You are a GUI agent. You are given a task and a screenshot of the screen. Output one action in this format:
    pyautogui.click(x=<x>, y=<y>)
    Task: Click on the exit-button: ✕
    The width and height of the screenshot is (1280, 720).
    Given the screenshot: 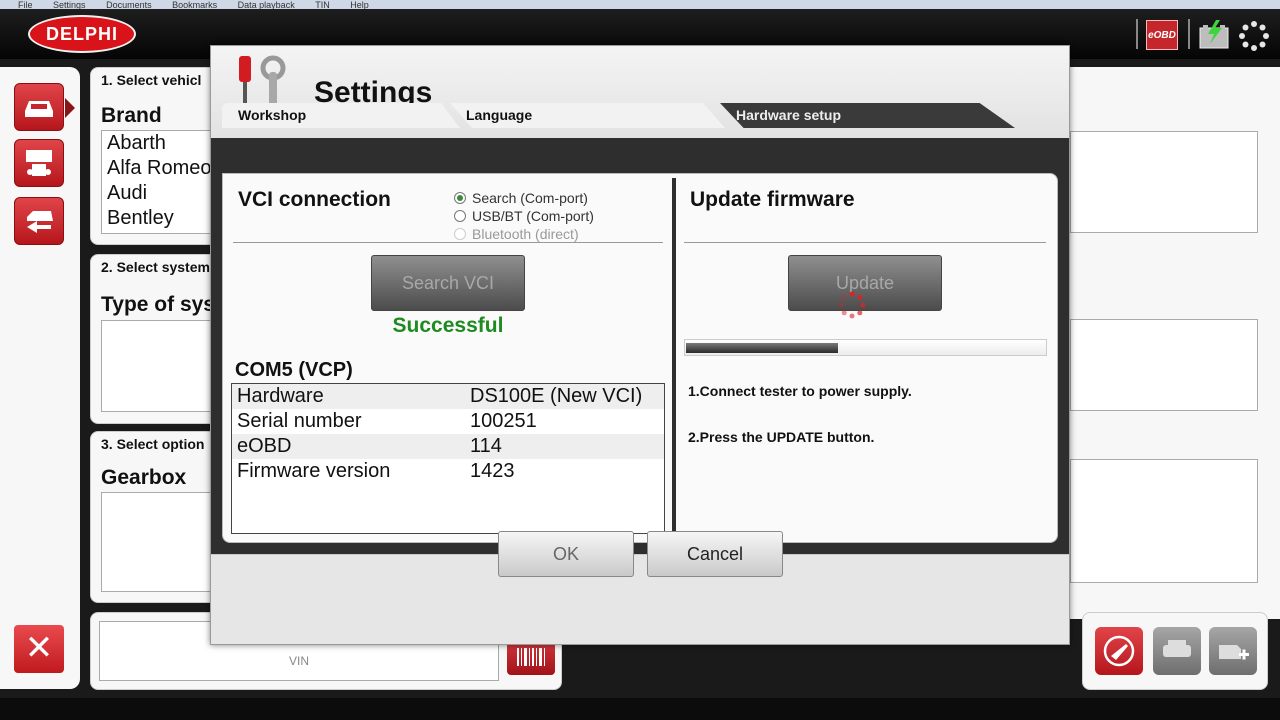 What is the action you would take?
    pyautogui.click(x=39, y=649)
    